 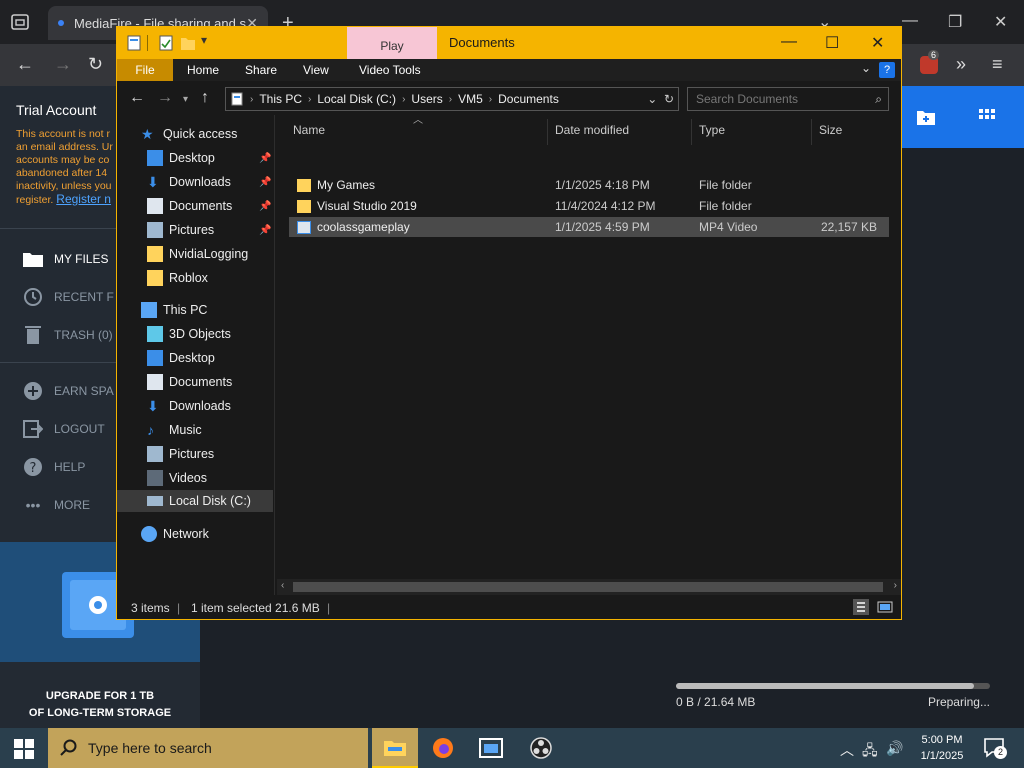 What do you see at coordinates (280, 99) in the screenshot?
I see `breadcrumb-this-pc: This PC` at bounding box center [280, 99].